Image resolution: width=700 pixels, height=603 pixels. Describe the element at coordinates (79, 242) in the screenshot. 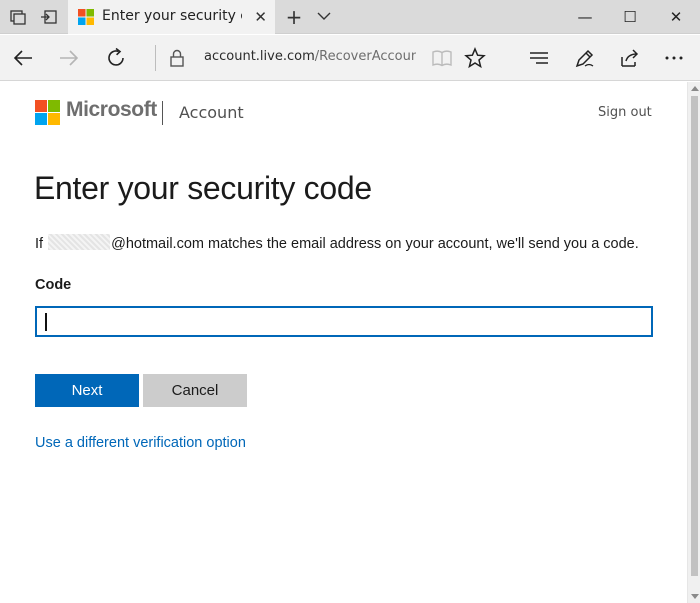

I see `redacted-email` at that location.